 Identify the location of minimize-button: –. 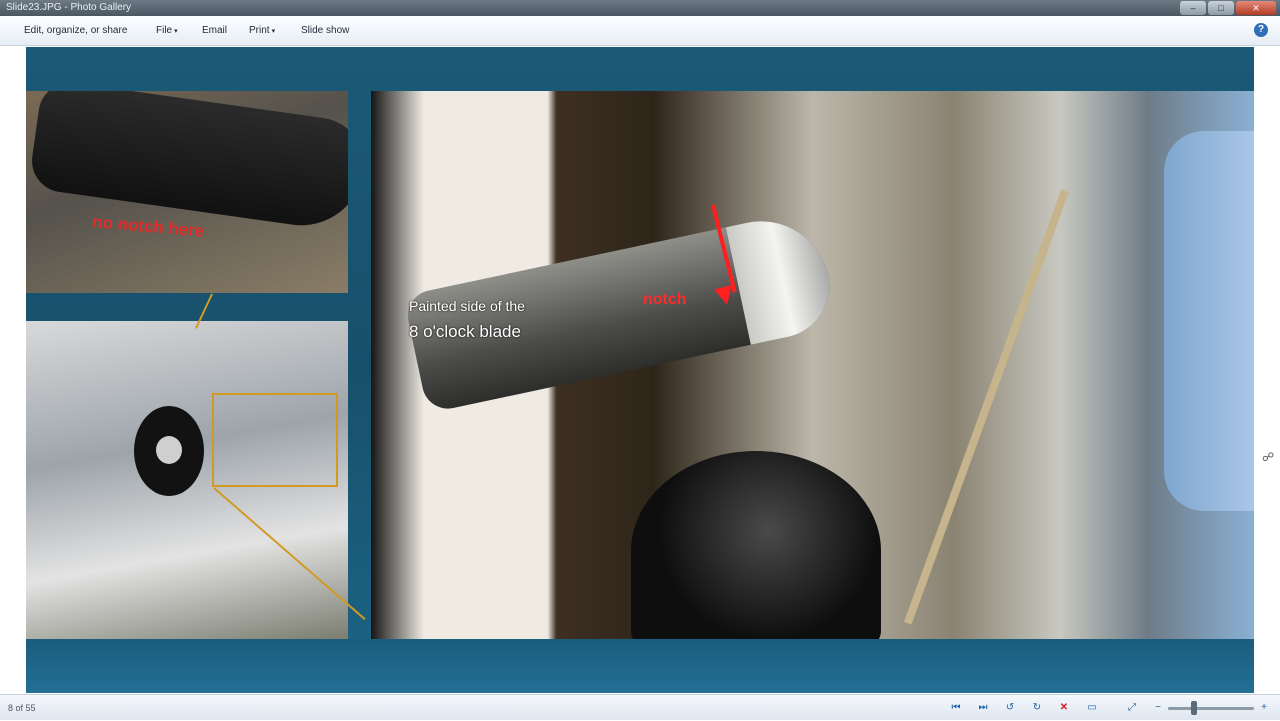
(1193, 8).